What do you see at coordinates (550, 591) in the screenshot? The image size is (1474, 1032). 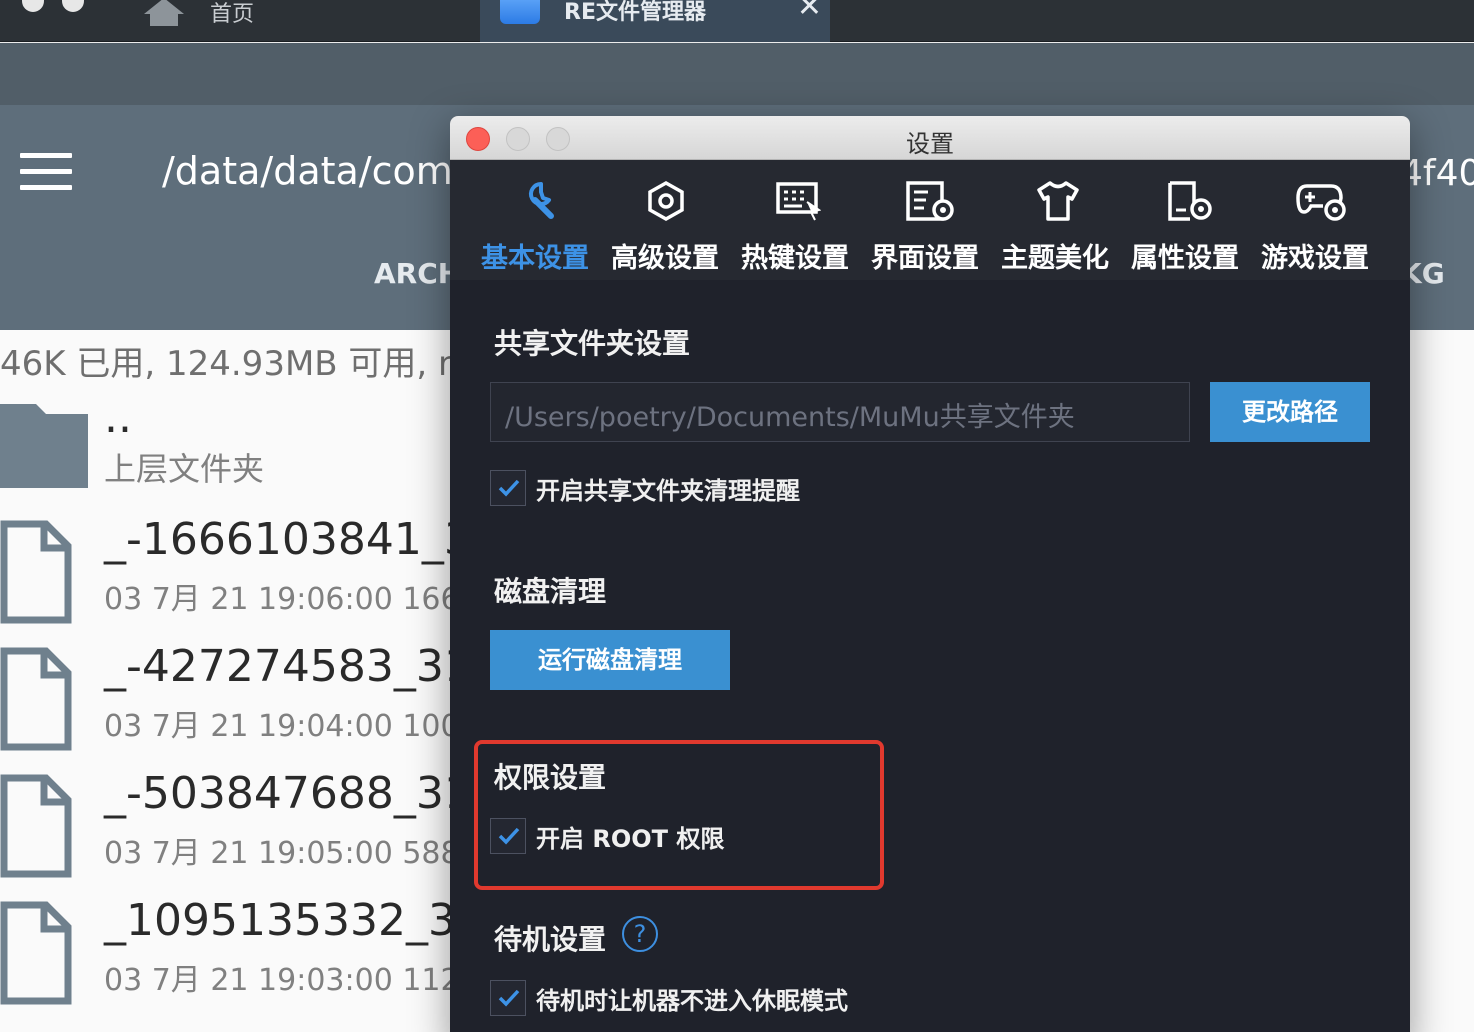 I see `section-title-disk-clean: 磁盘清理` at bounding box center [550, 591].